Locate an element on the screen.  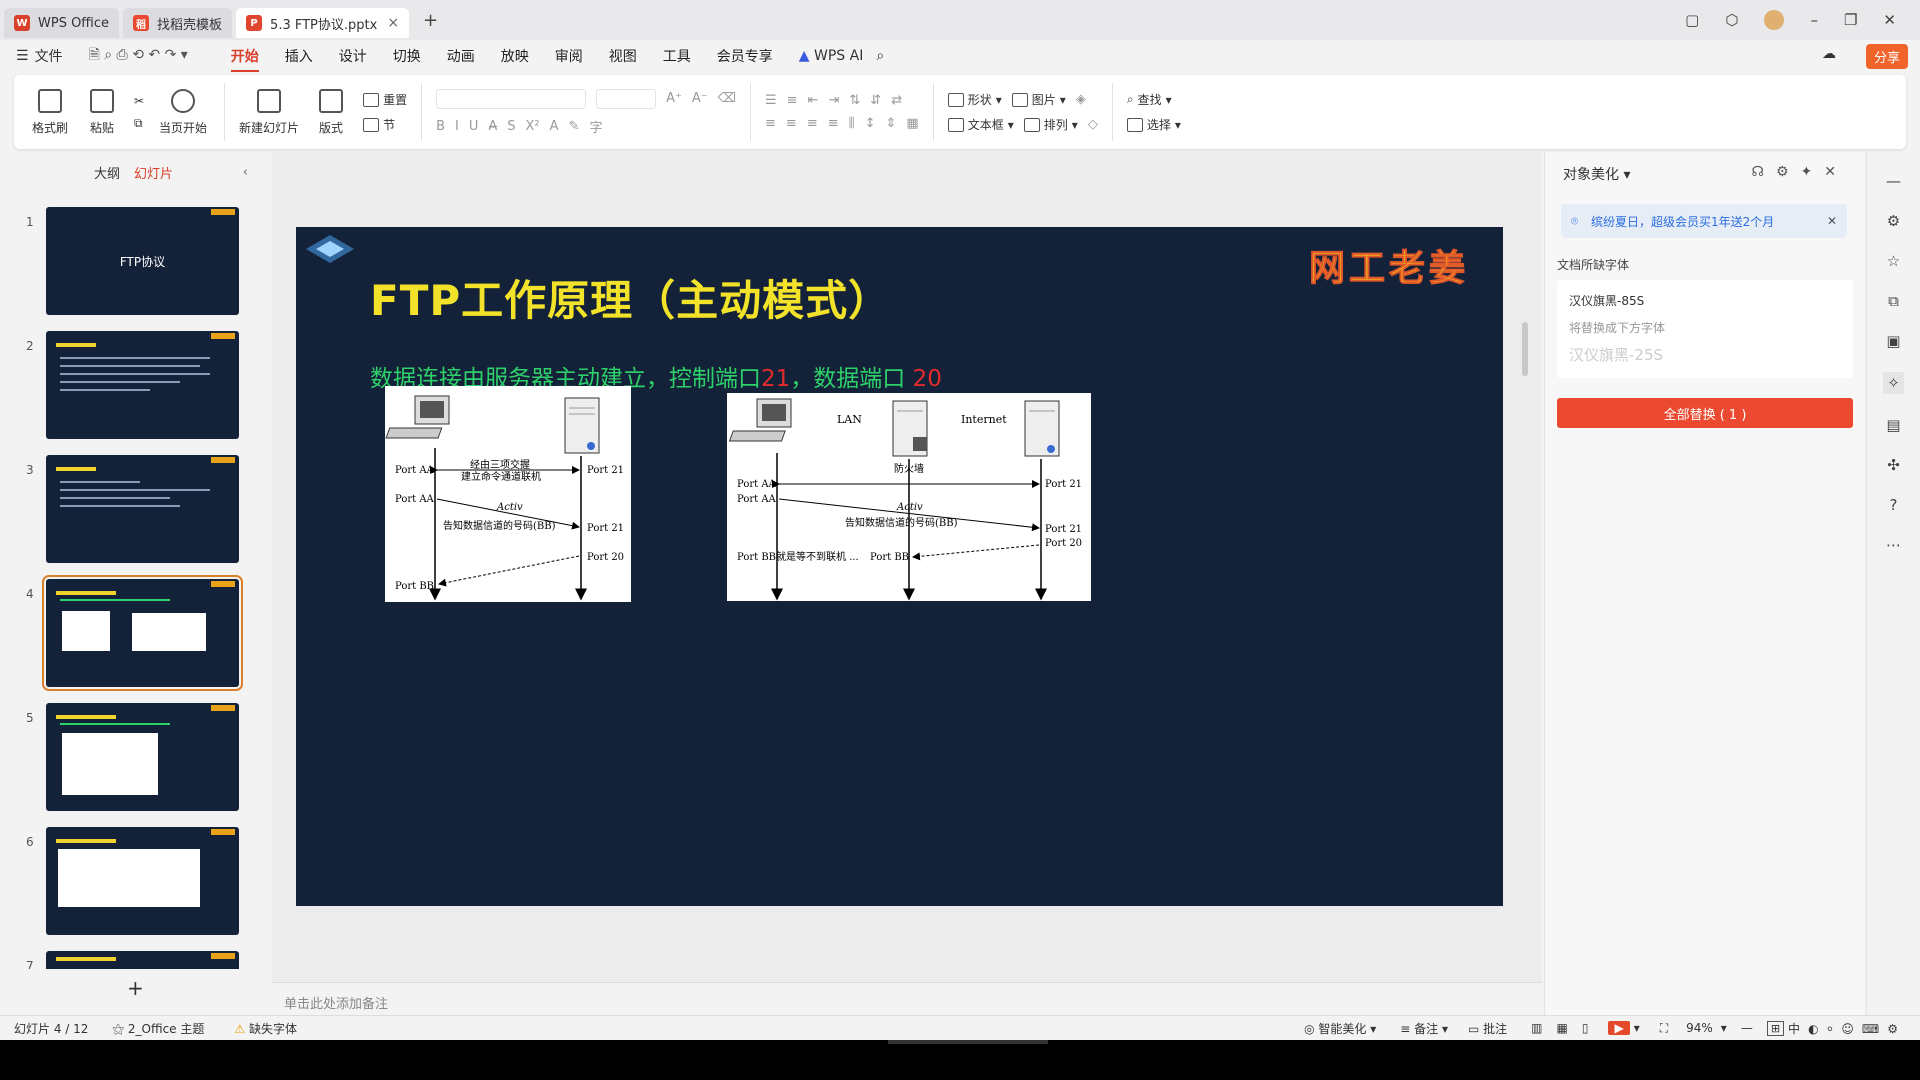
menu-animation: 动画 is located at coordinates (461, 56).